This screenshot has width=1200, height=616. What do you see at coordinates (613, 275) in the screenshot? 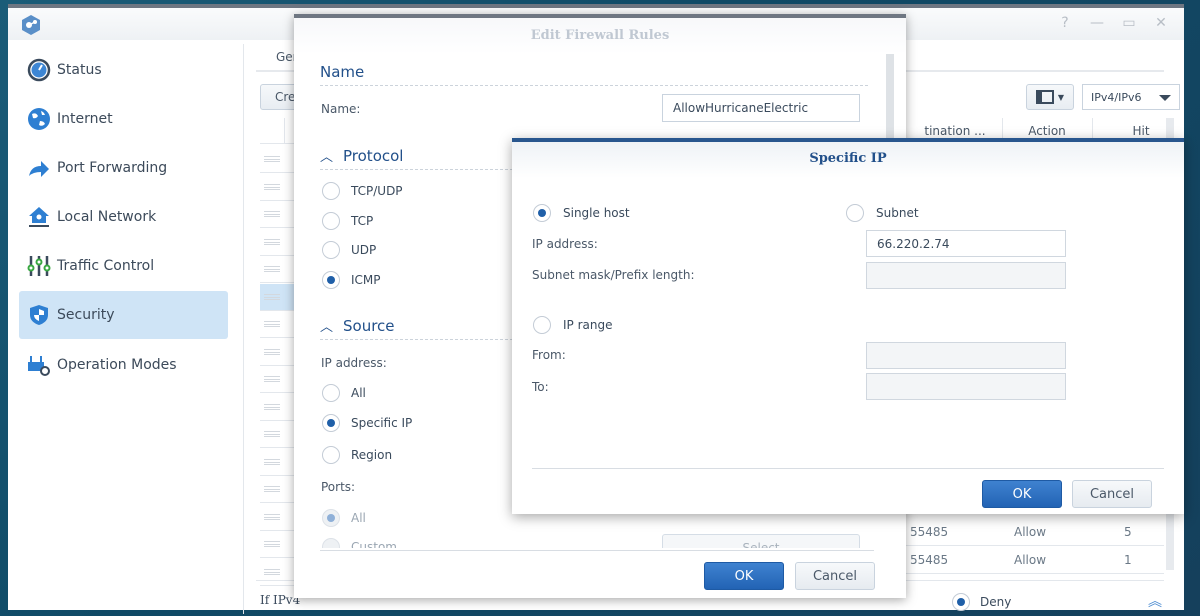
I see `subnet-mask-label: Subnet mask/Prefix length:` at bounding box center [613, 275].